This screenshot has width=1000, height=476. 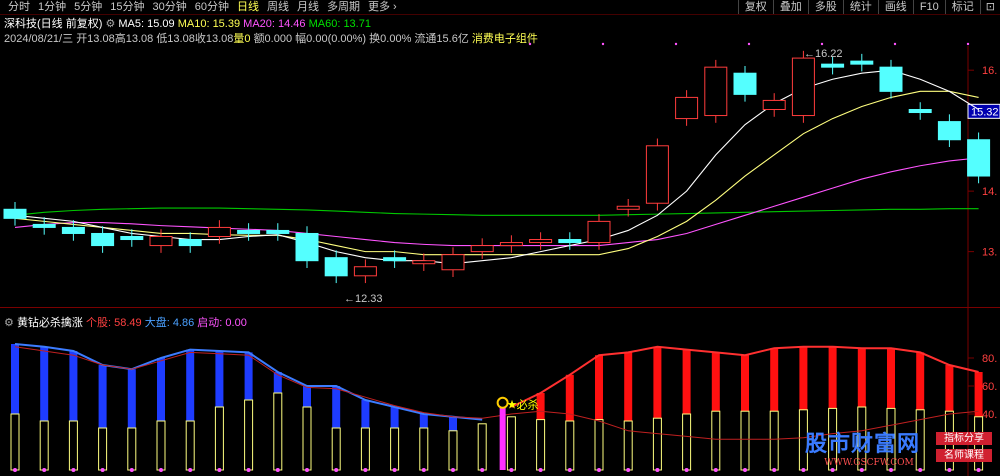 What do you see at coordinates (989, 387) in the screenshot?
I see `indicator-axis-label: 60.` at bounding box center [989, 387].